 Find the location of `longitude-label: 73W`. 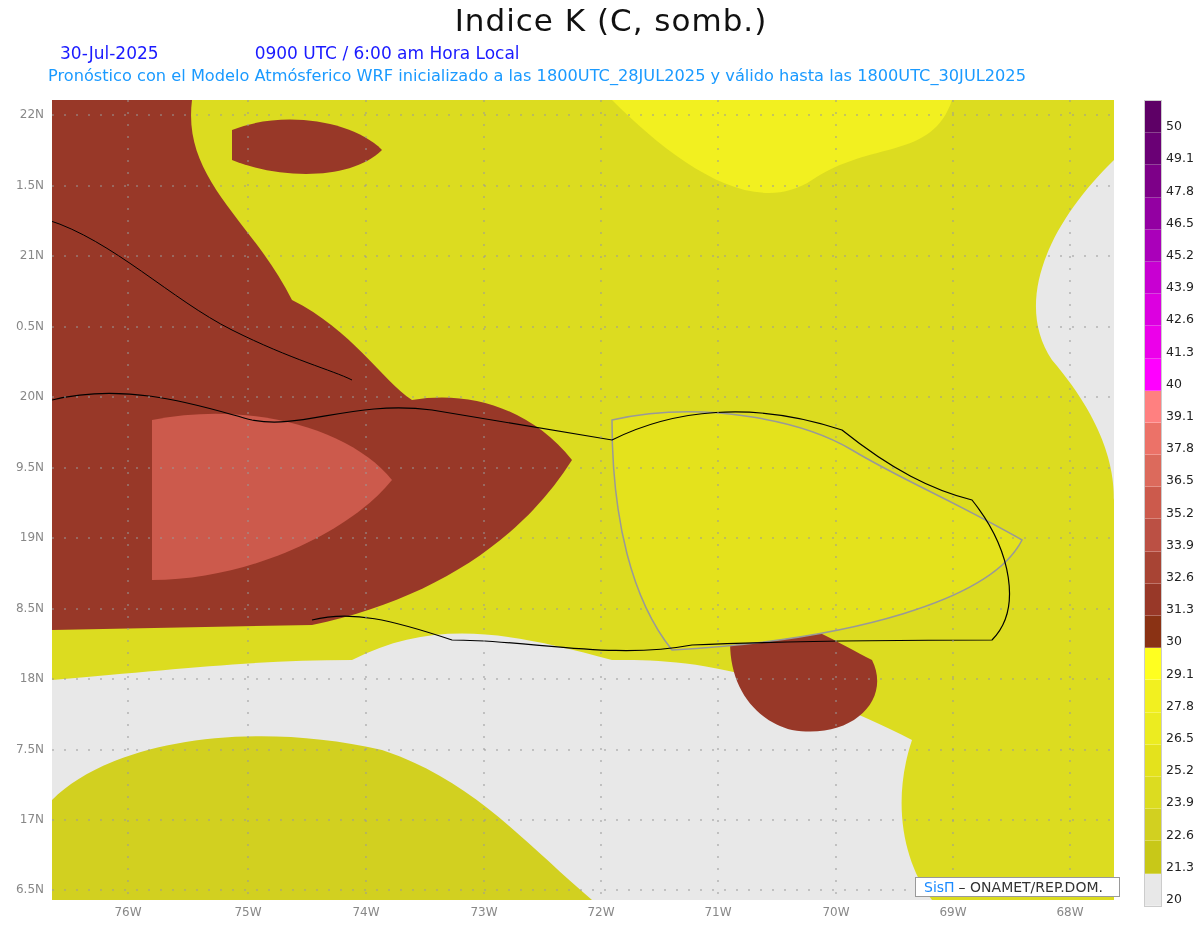

longitude-label: 73W is located at coordinates (484, 912).